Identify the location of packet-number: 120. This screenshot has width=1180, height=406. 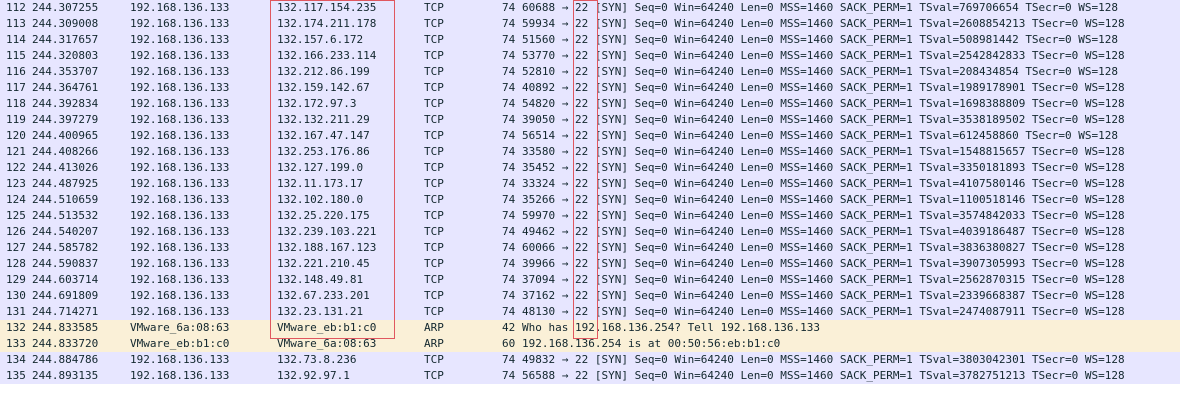
(16, 135).